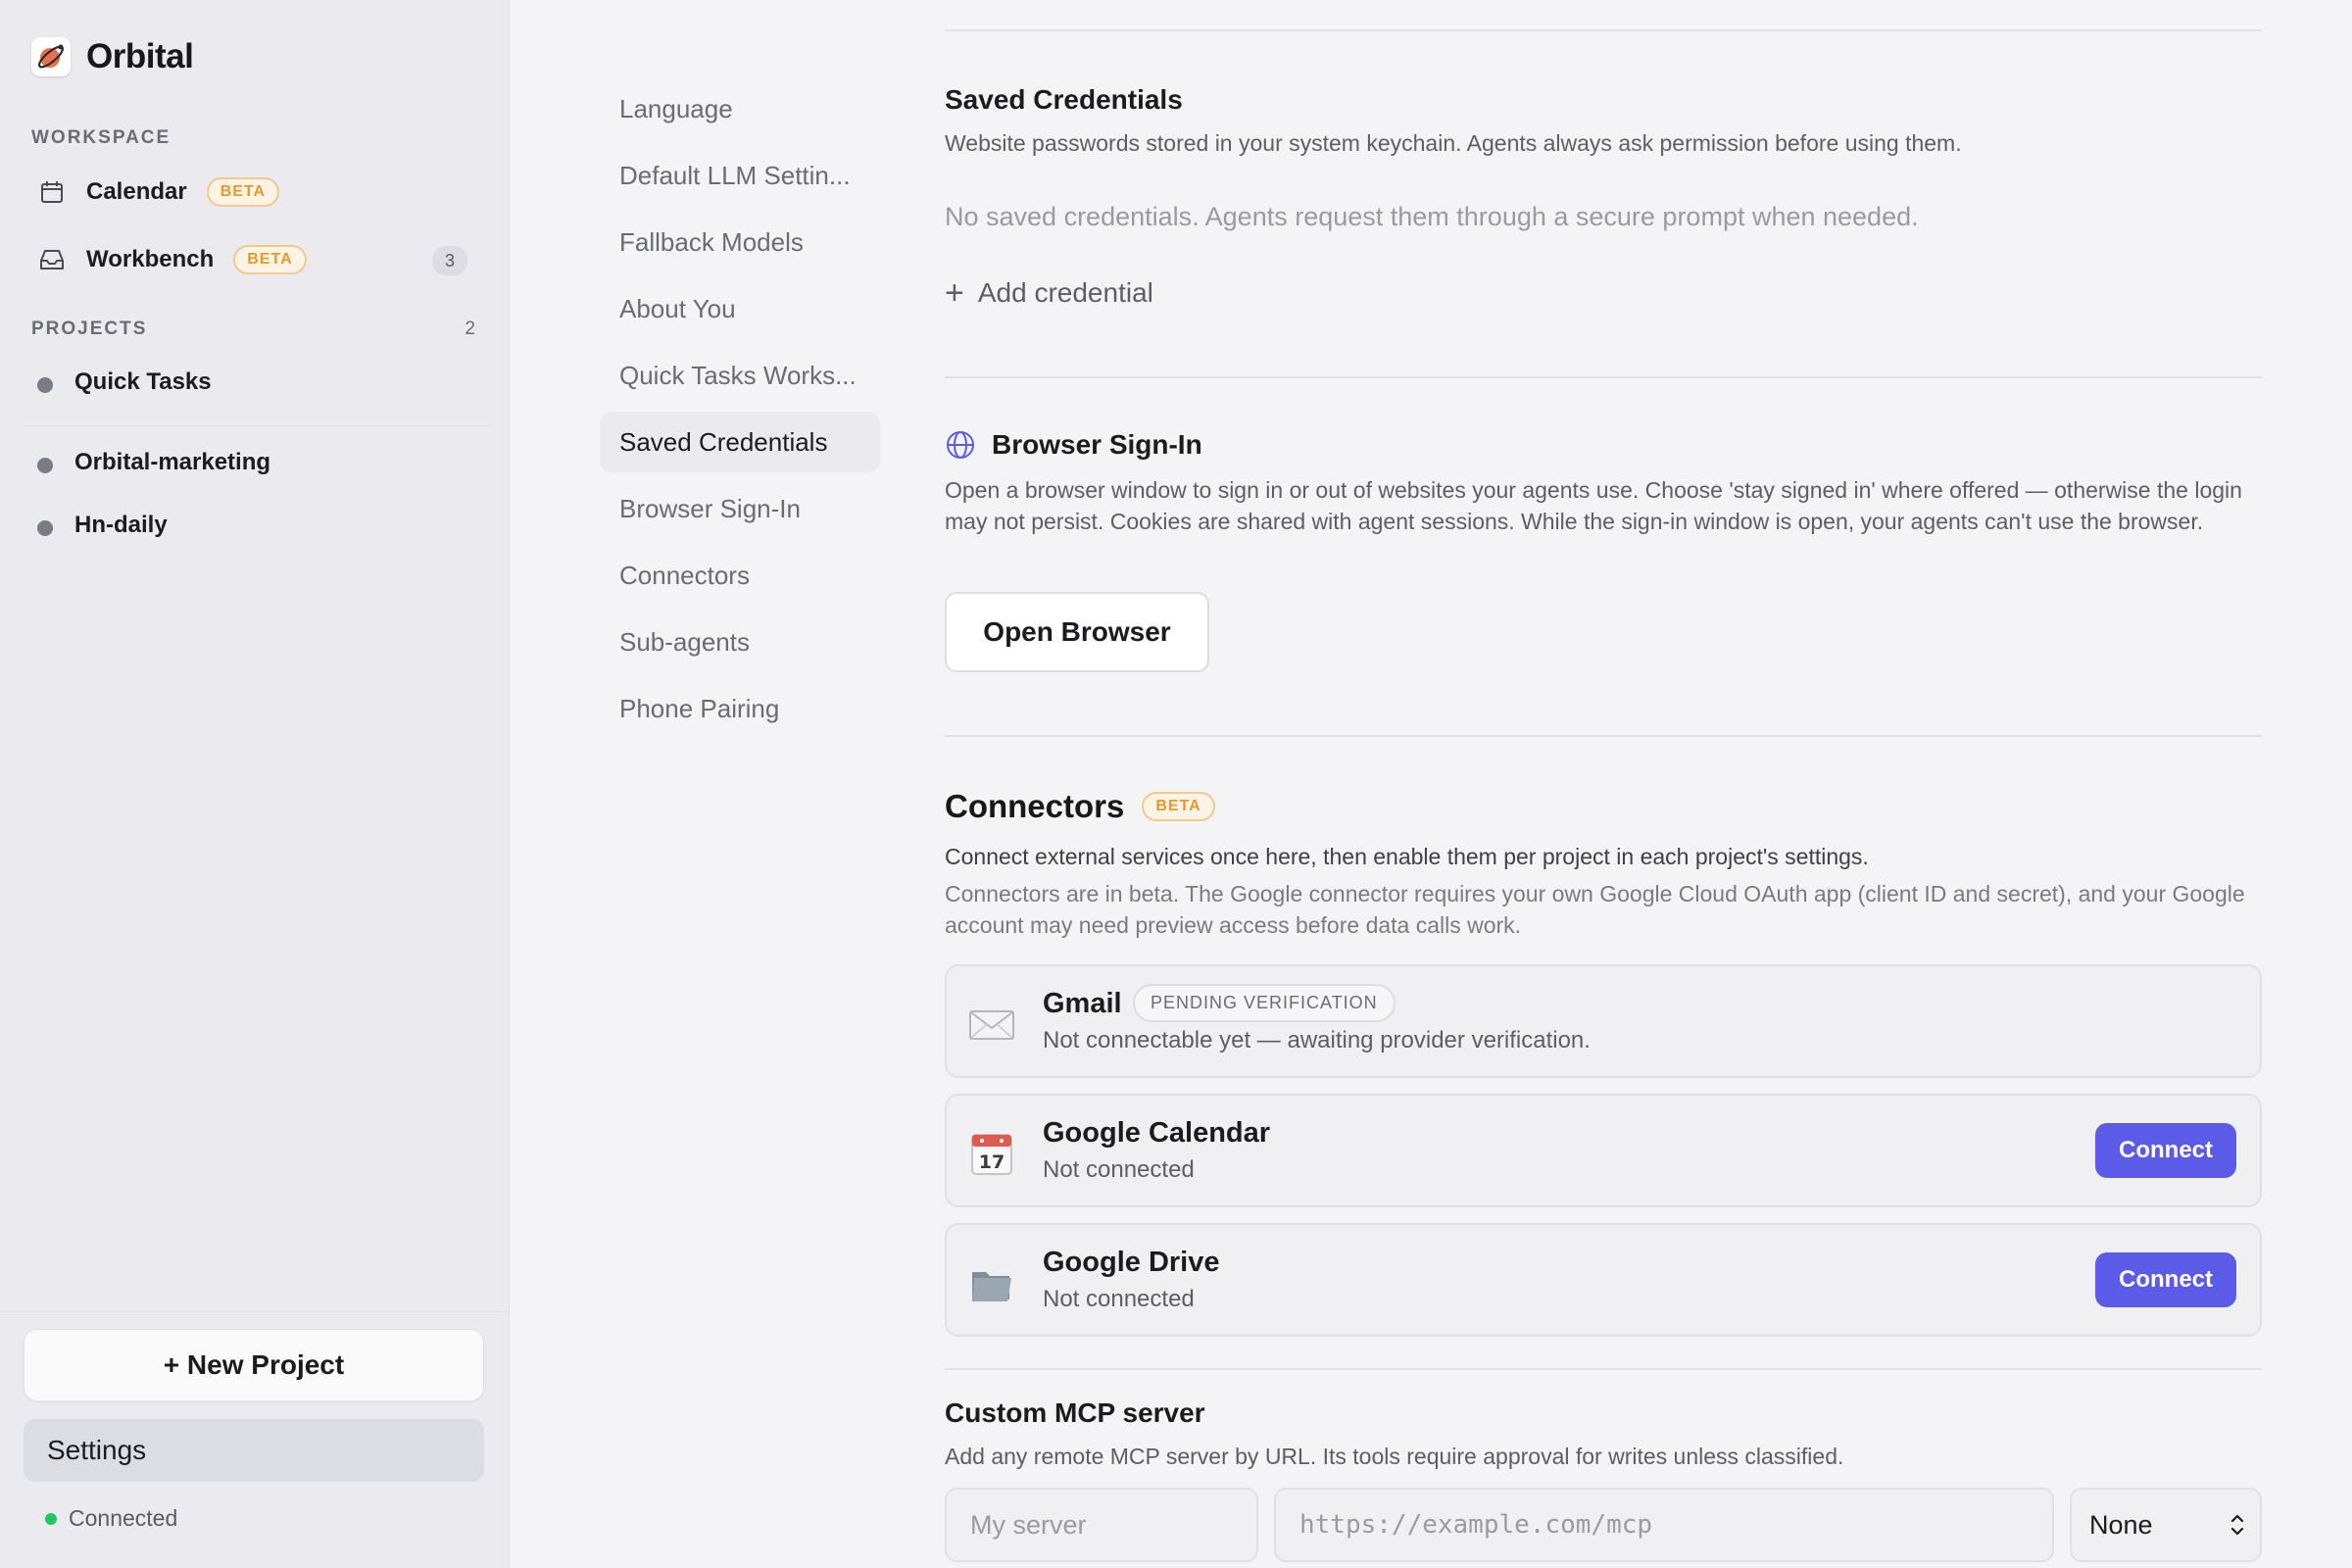 The width and height of the screenshot is (2352, 1568). I want to click on settings-button: Settings, so click(254, 1450).